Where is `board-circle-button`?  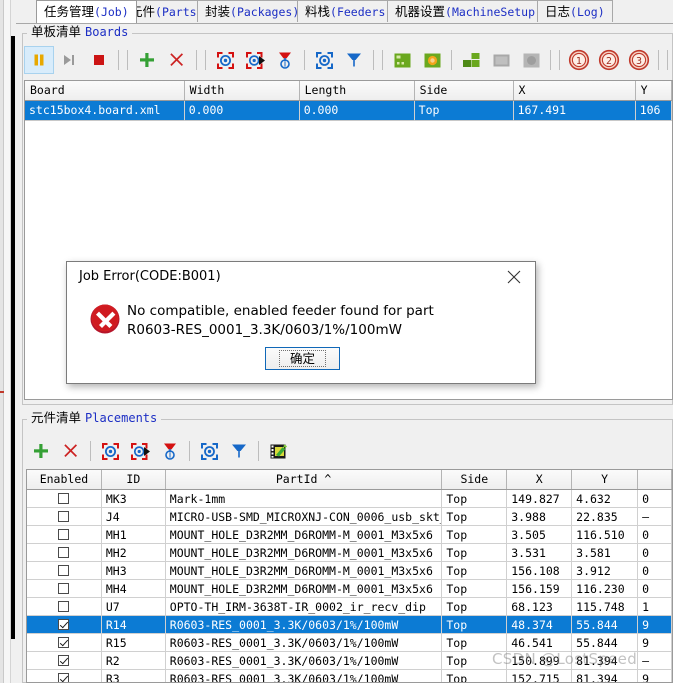
board-circle-button is located at coordinates (432, 60).